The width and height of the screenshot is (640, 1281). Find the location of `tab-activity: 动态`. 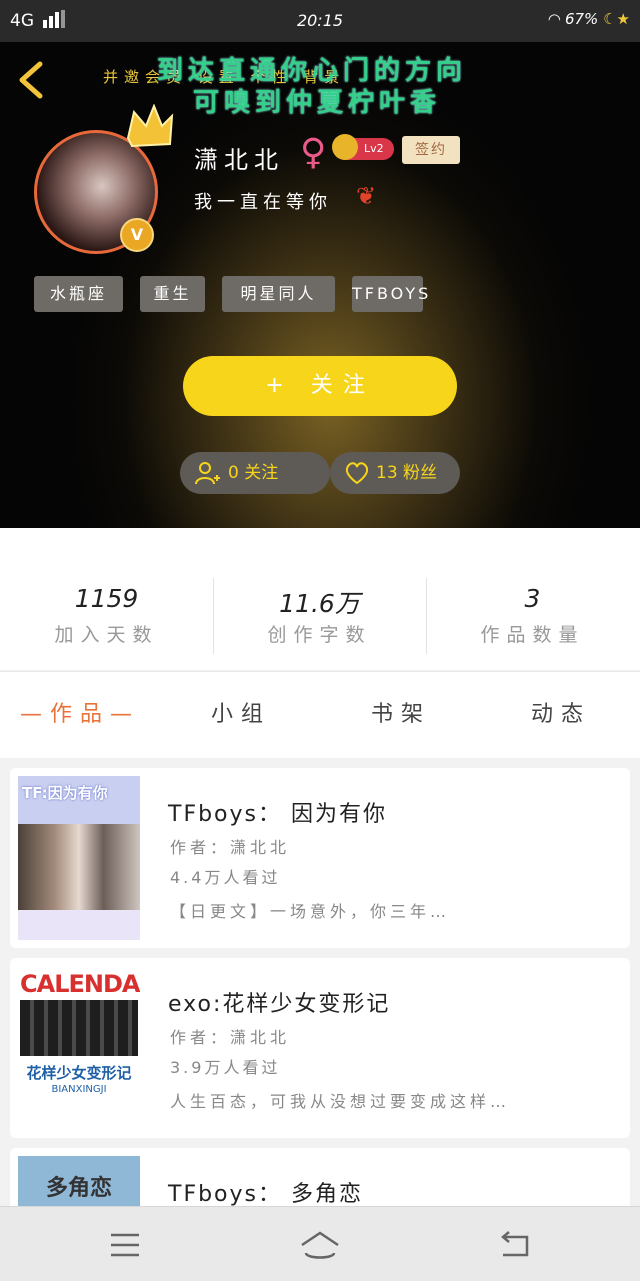

tab-activity: 动态 is located at coordinates (561, 716).